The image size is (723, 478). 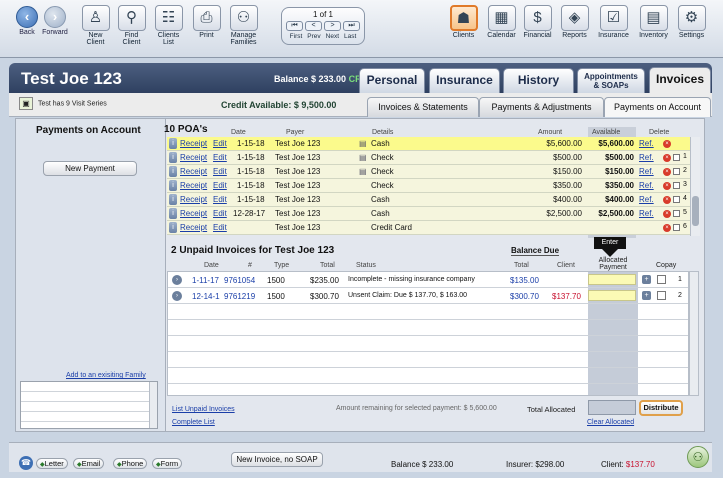 I want to click on add-to-family-link: Add to an exisiting Family, so click(x=106, y=375).